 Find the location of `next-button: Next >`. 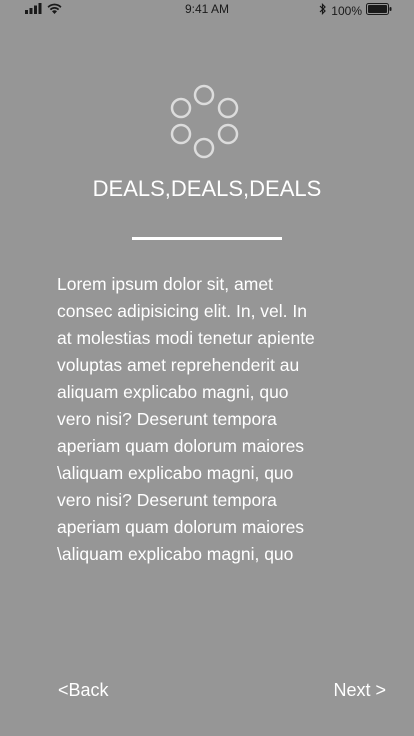

next-button: Next > is located at coordinates (359, 690).